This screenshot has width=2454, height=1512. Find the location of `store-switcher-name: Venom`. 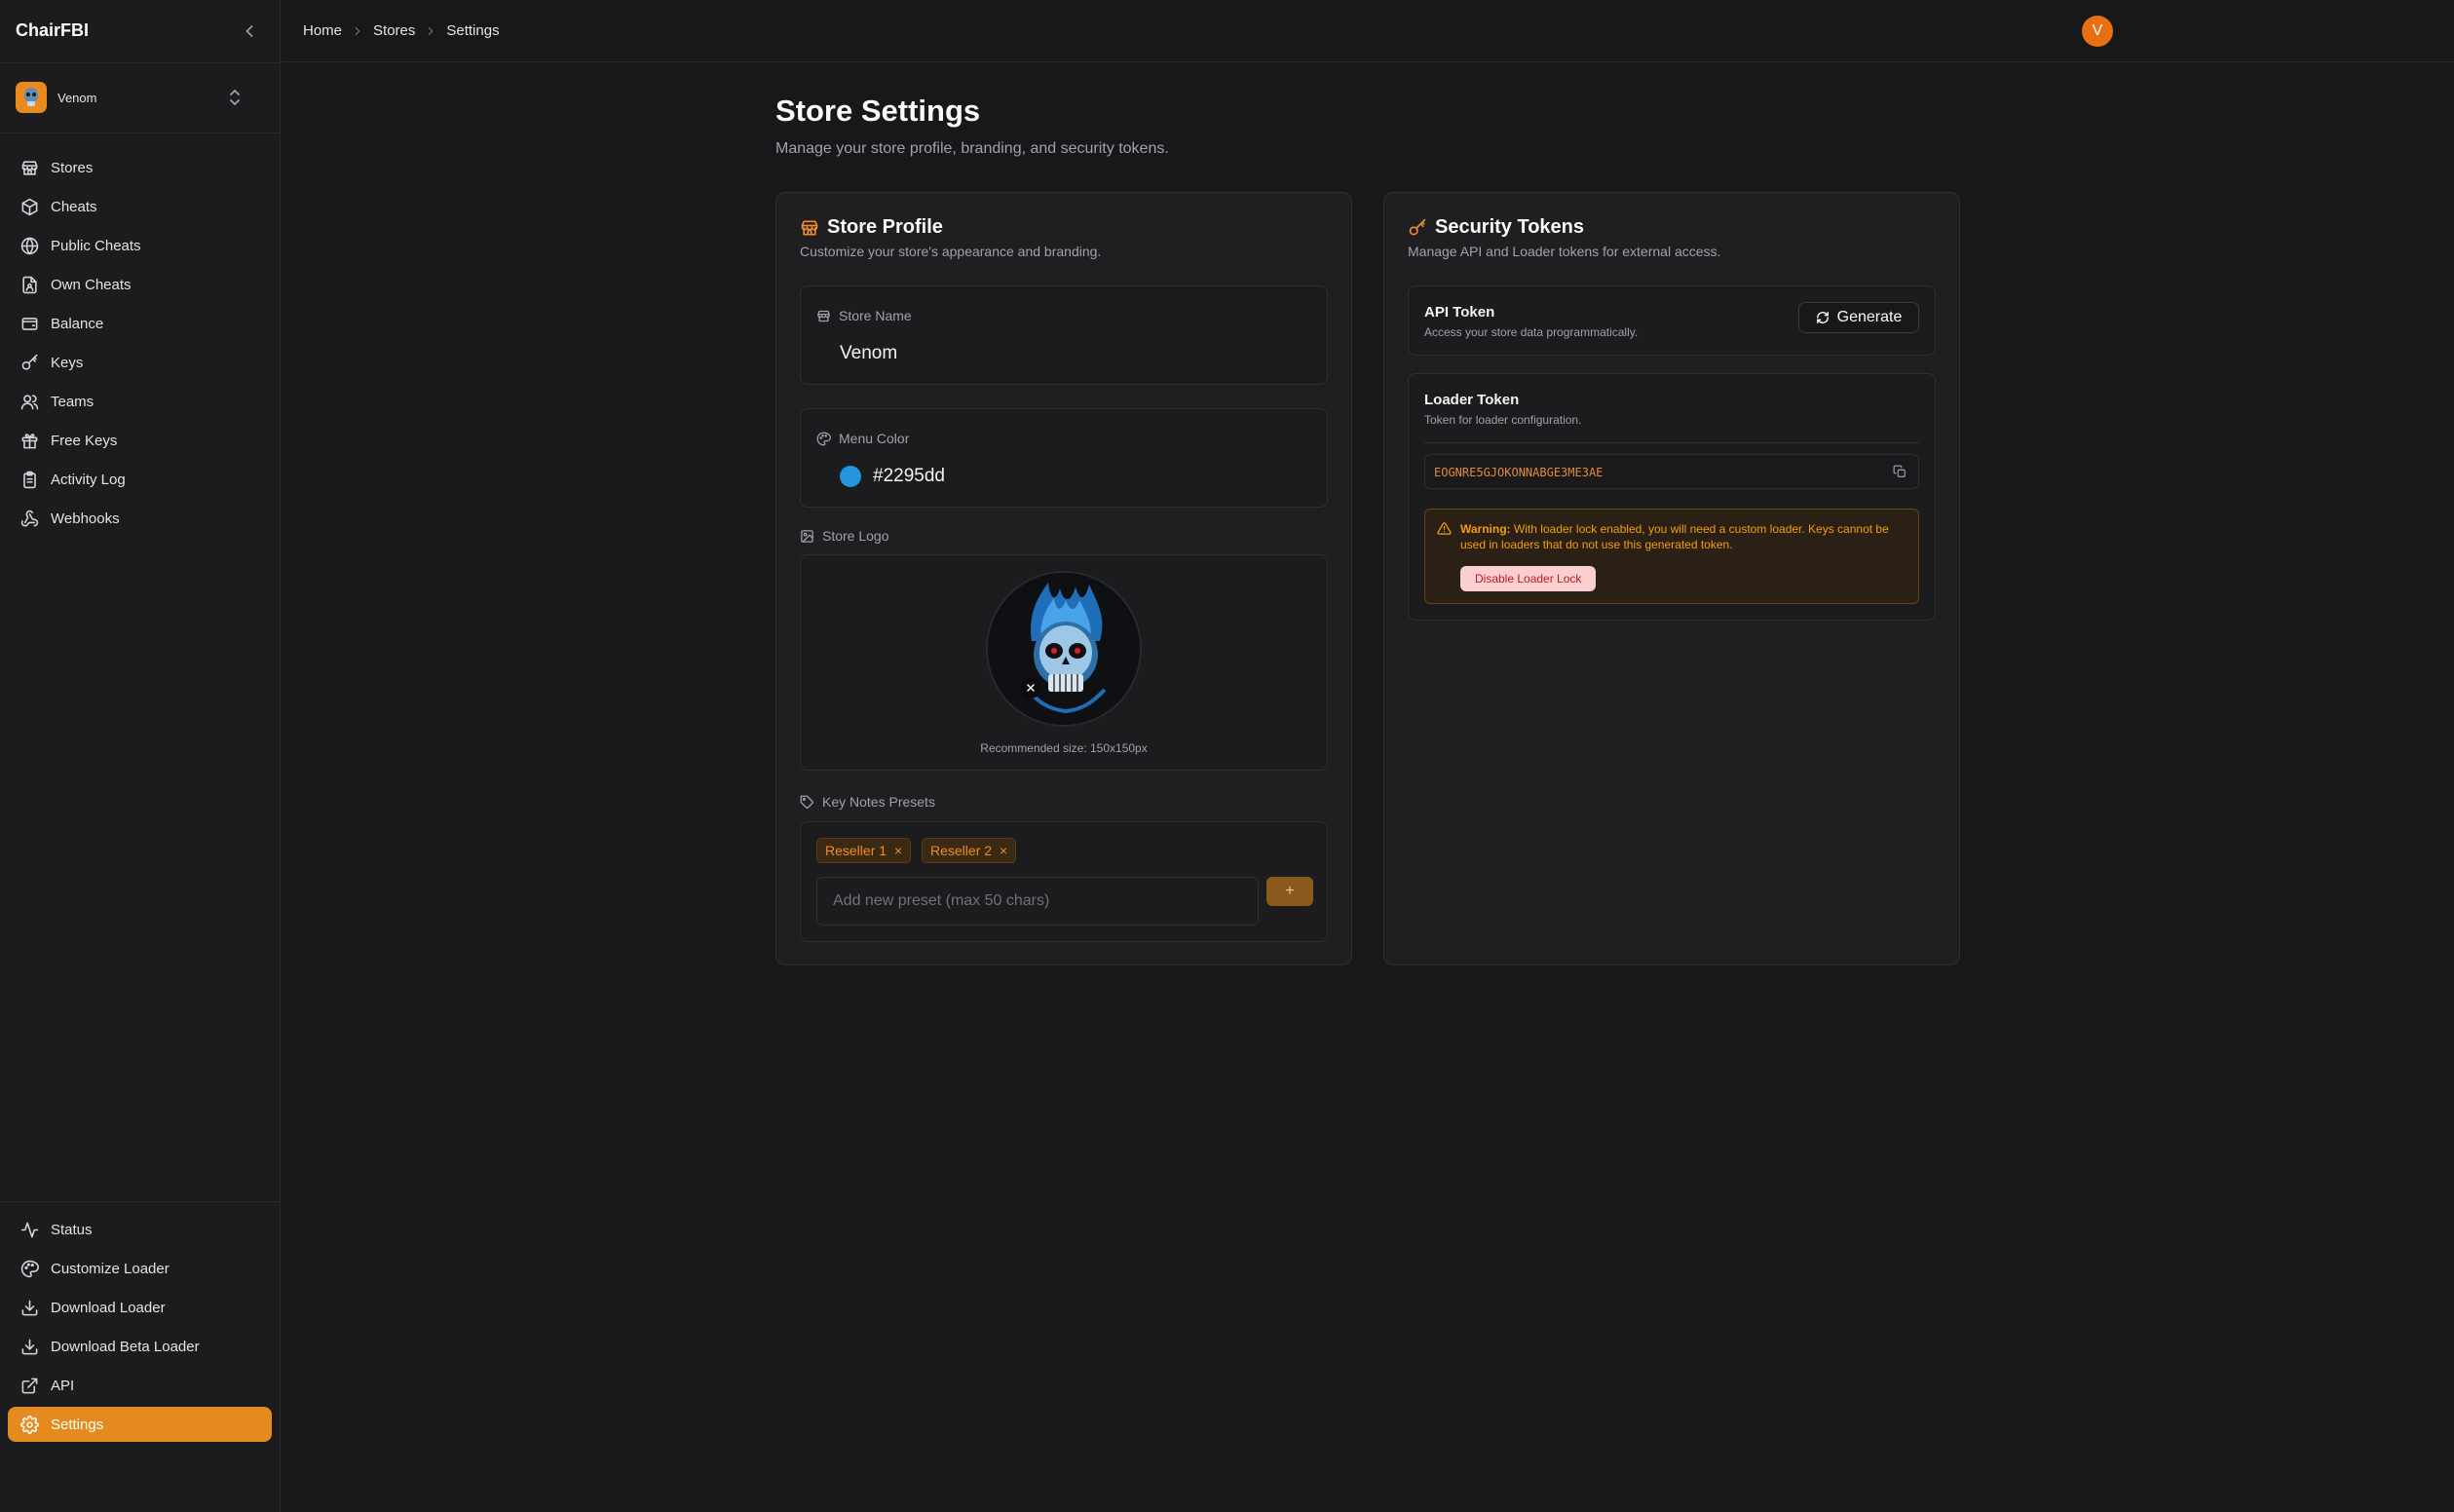

store-switcher-name: Venom is located at coordinates (77, 98).